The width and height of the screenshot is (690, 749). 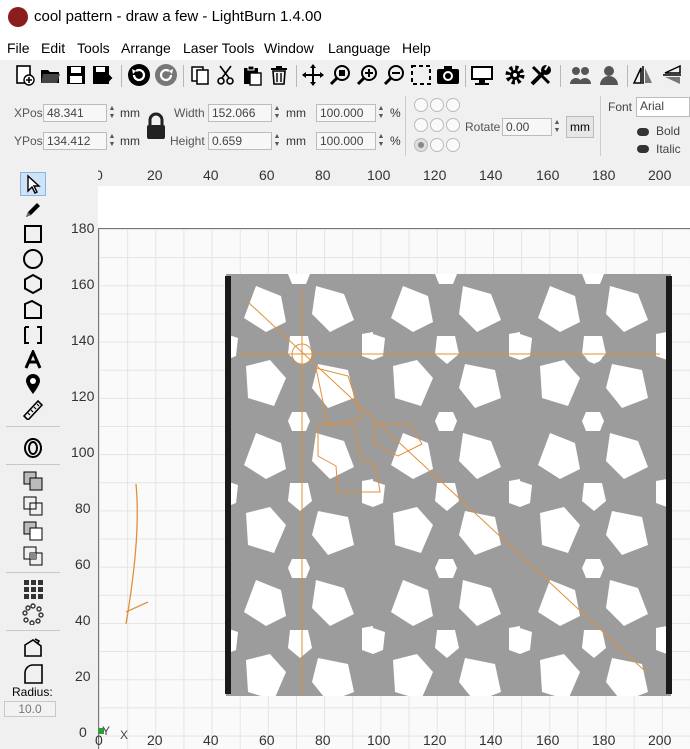 I want to click on anchor-middle-left, so click(x=421, y=125).